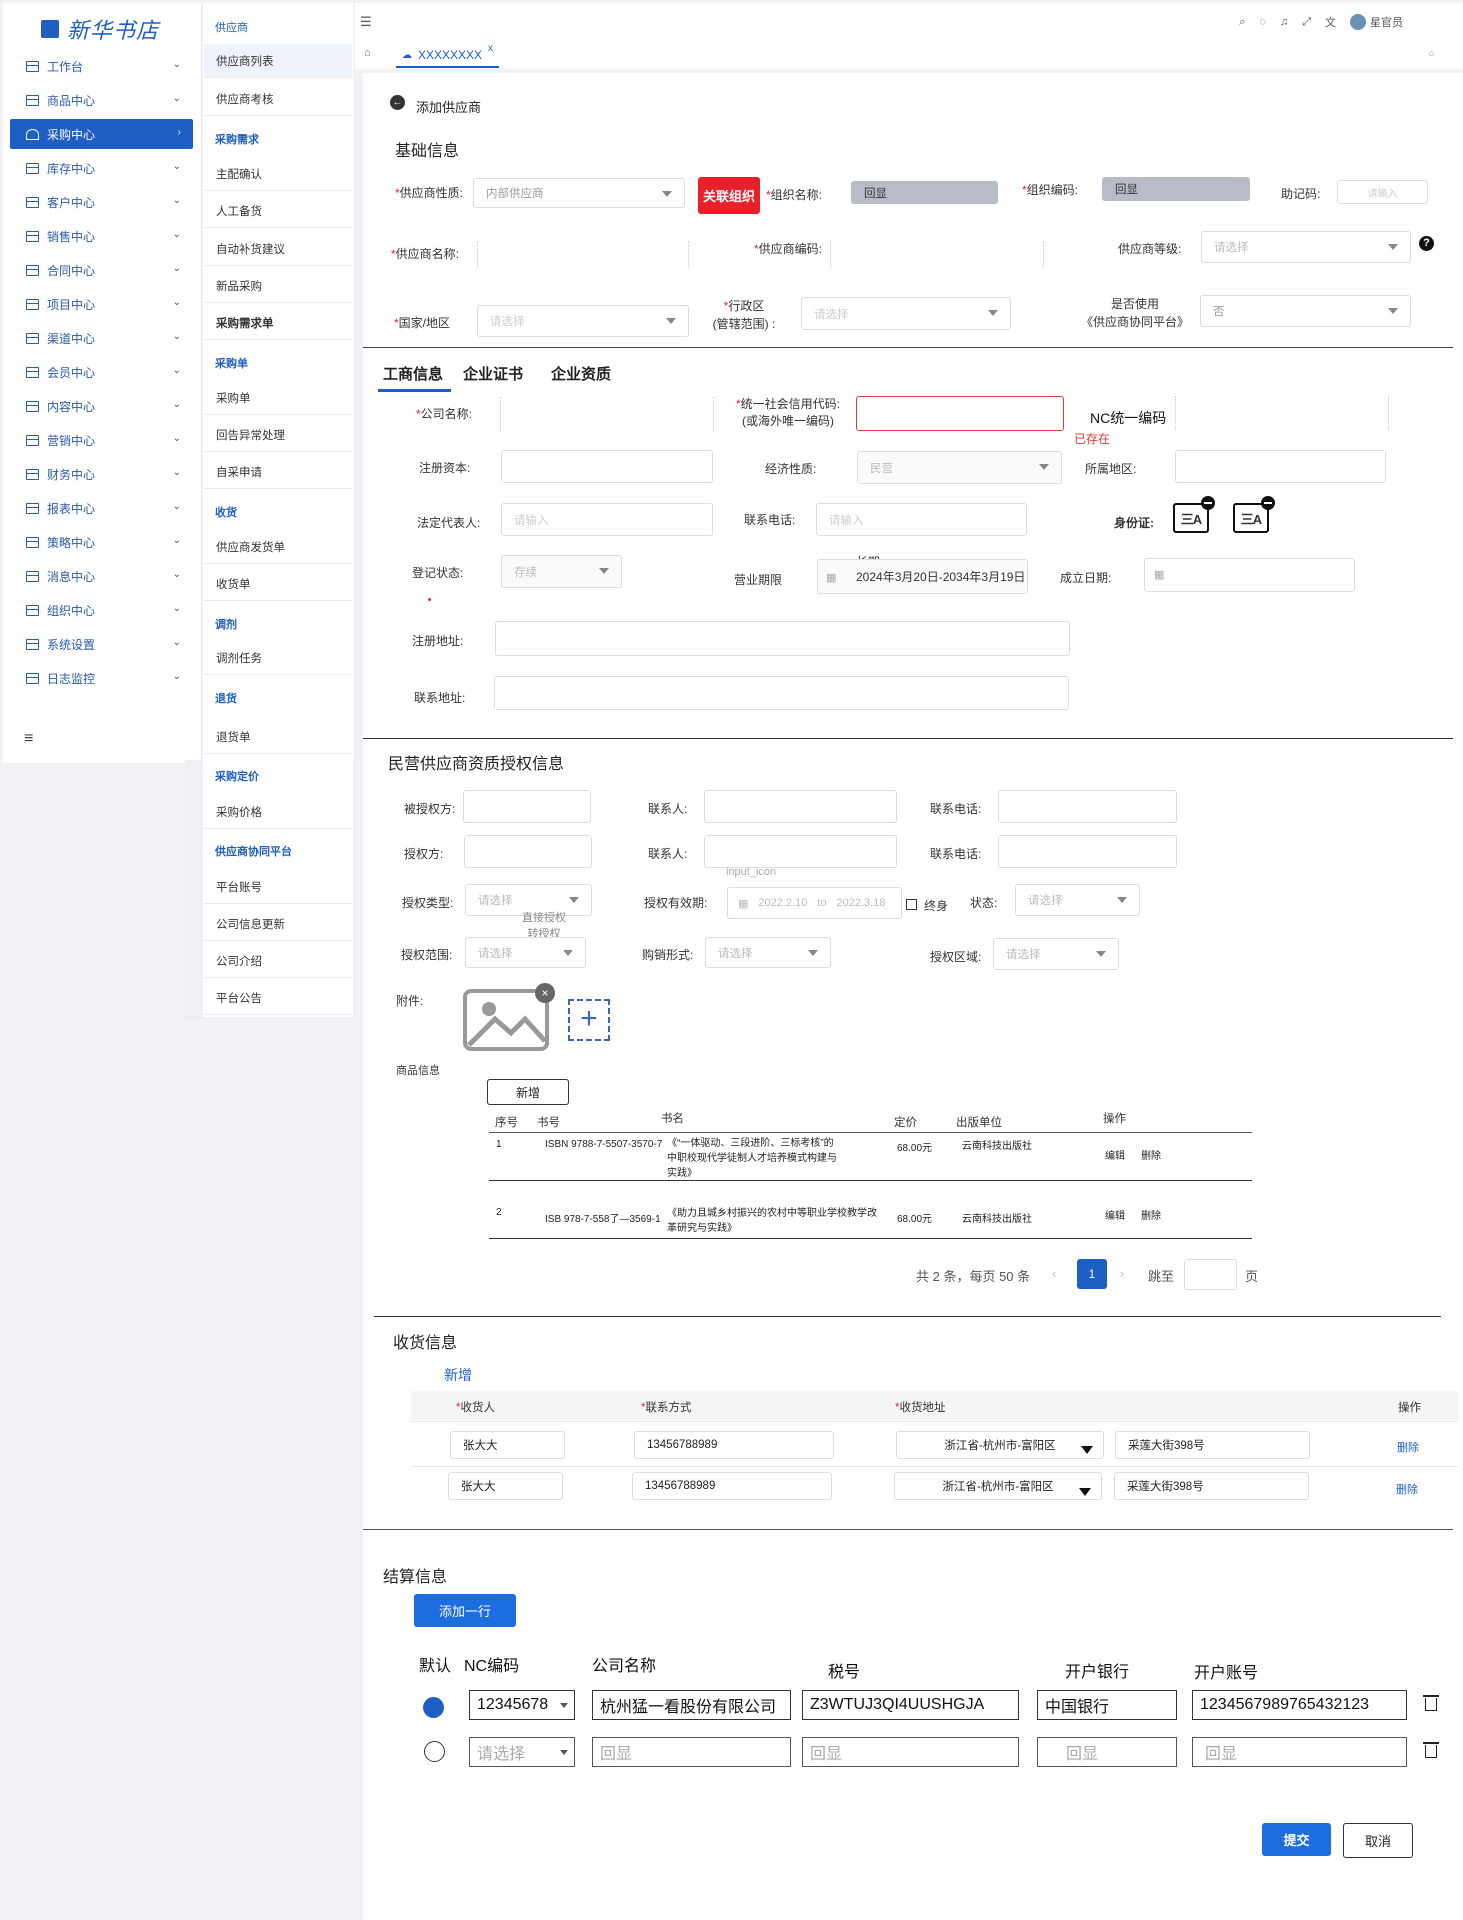  What do you see at coordinates (1299, 1752) in the screenshot?
I see `account-input: 回显` at bounding box center [1299, 1752].